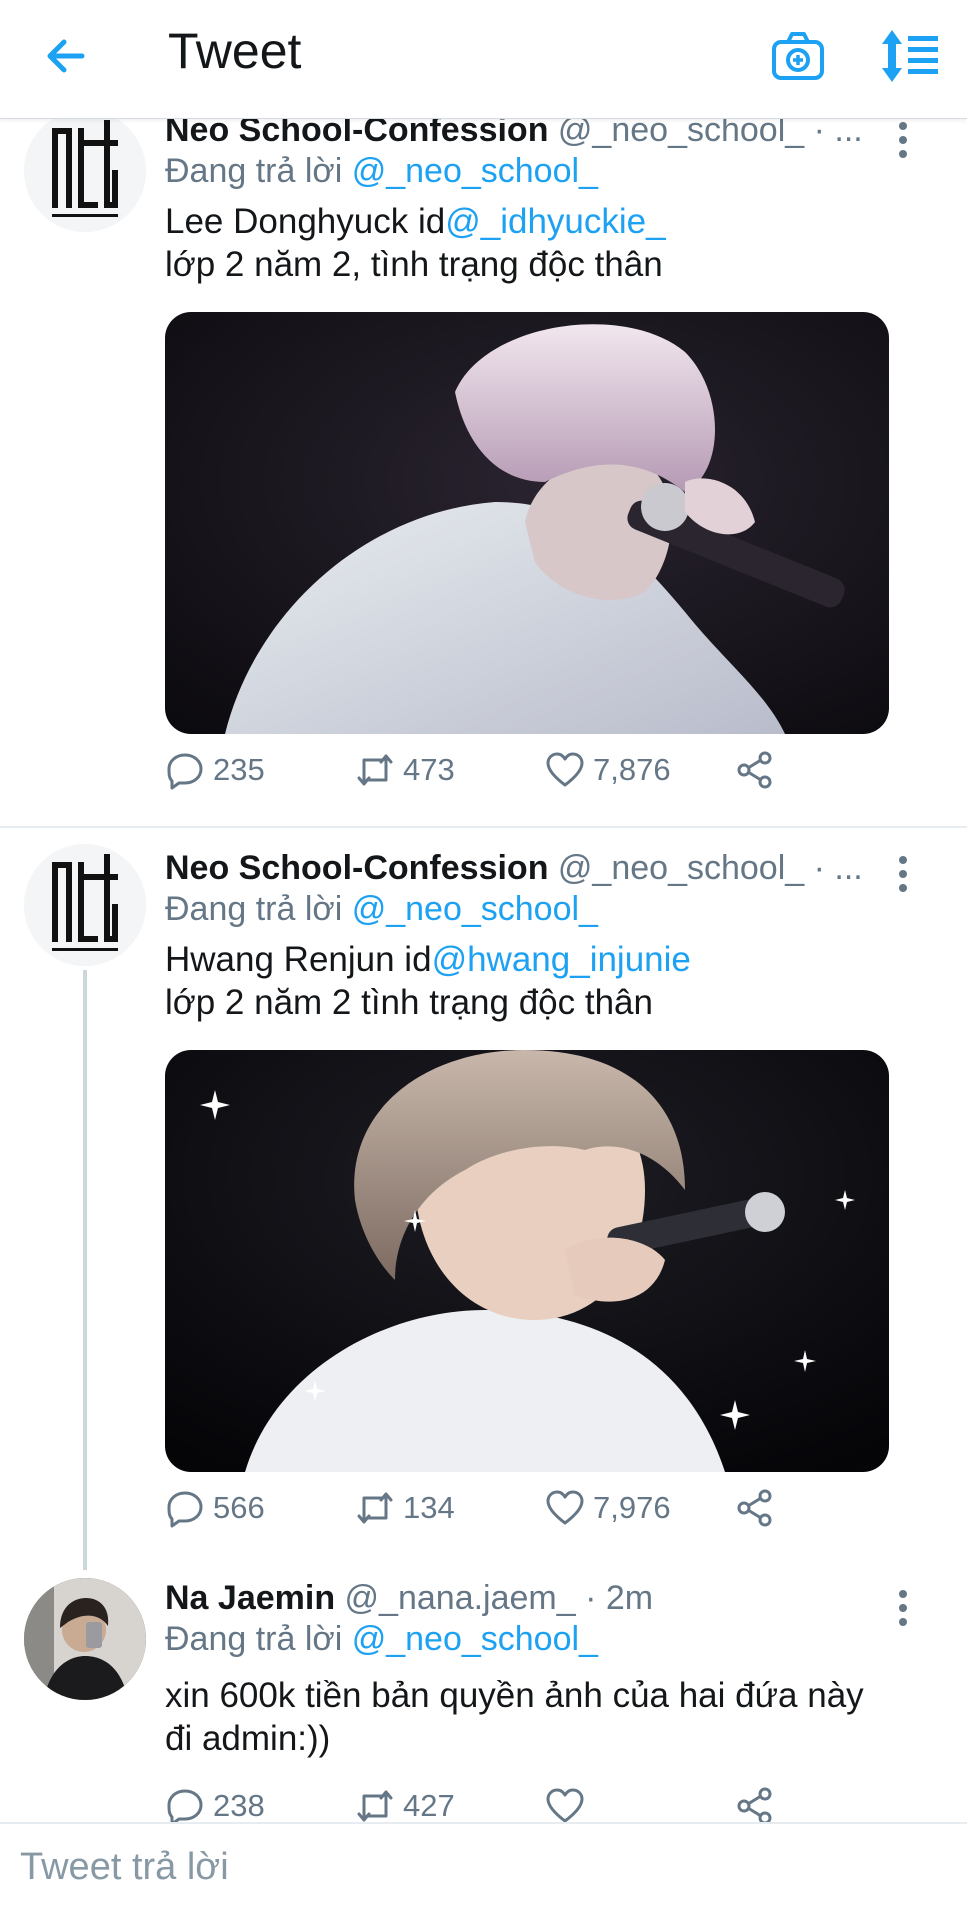 Image resolution: width=967 pixels, height=1922 pixels. Describe the element at coordinates (555, 221) in the screenshot. I see `mention-link: @_idhyuckie_` at that location.